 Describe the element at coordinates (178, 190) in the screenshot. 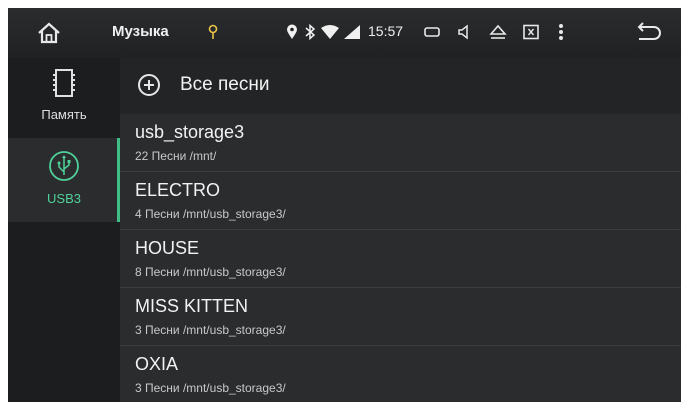

I see `folder-name: ELECTRO` at that location.